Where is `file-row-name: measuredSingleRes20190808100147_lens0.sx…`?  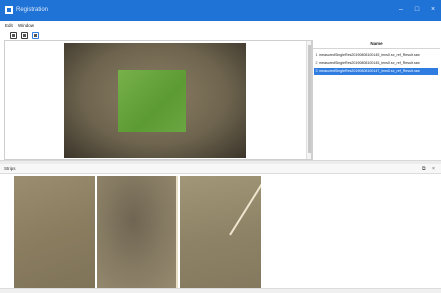 file-row-name: measuredSingleRes20190808100147_lens0.sx… is located at coordinates (369, 71).